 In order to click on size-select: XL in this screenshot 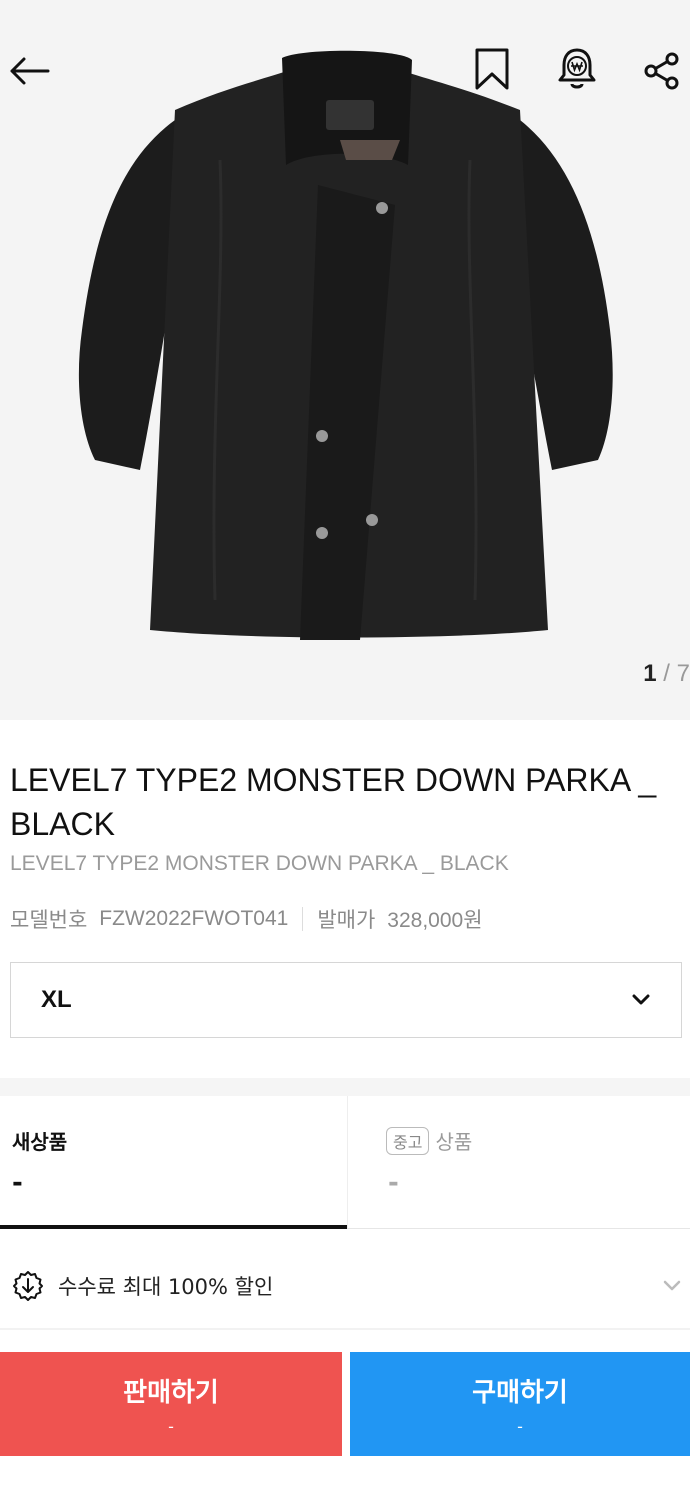, I will do `click(346, 1000)`.